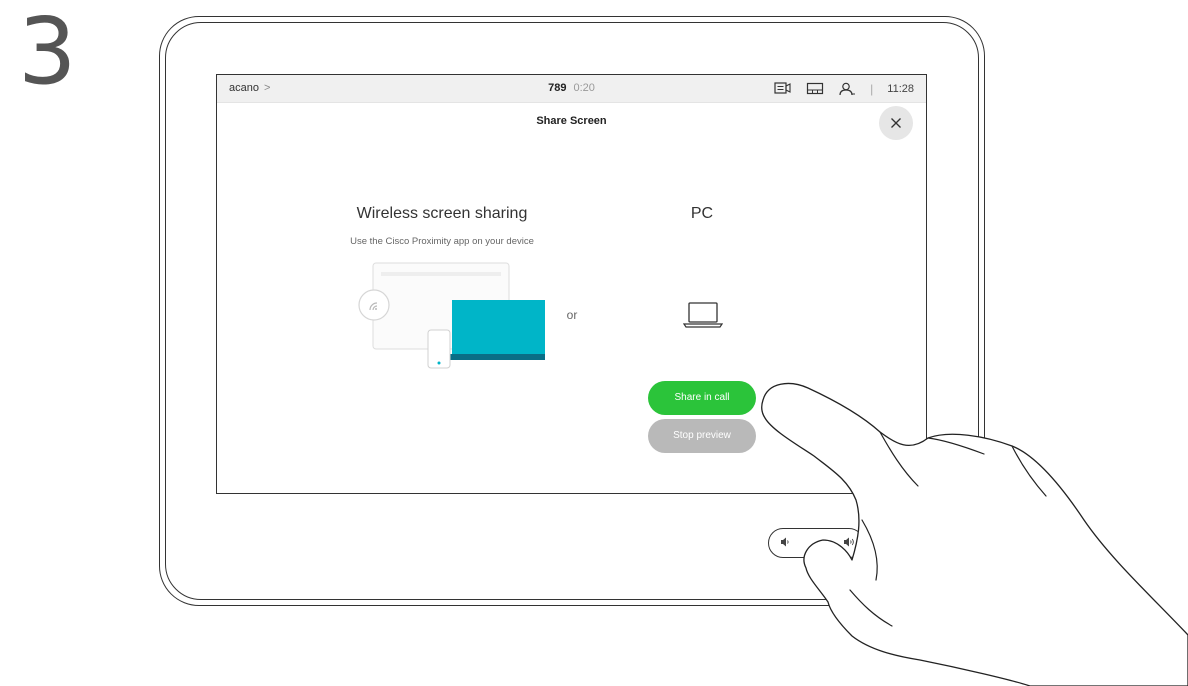 The image size is (1188, 686). I want to click on pc-heading: PC, so click(702, 213).